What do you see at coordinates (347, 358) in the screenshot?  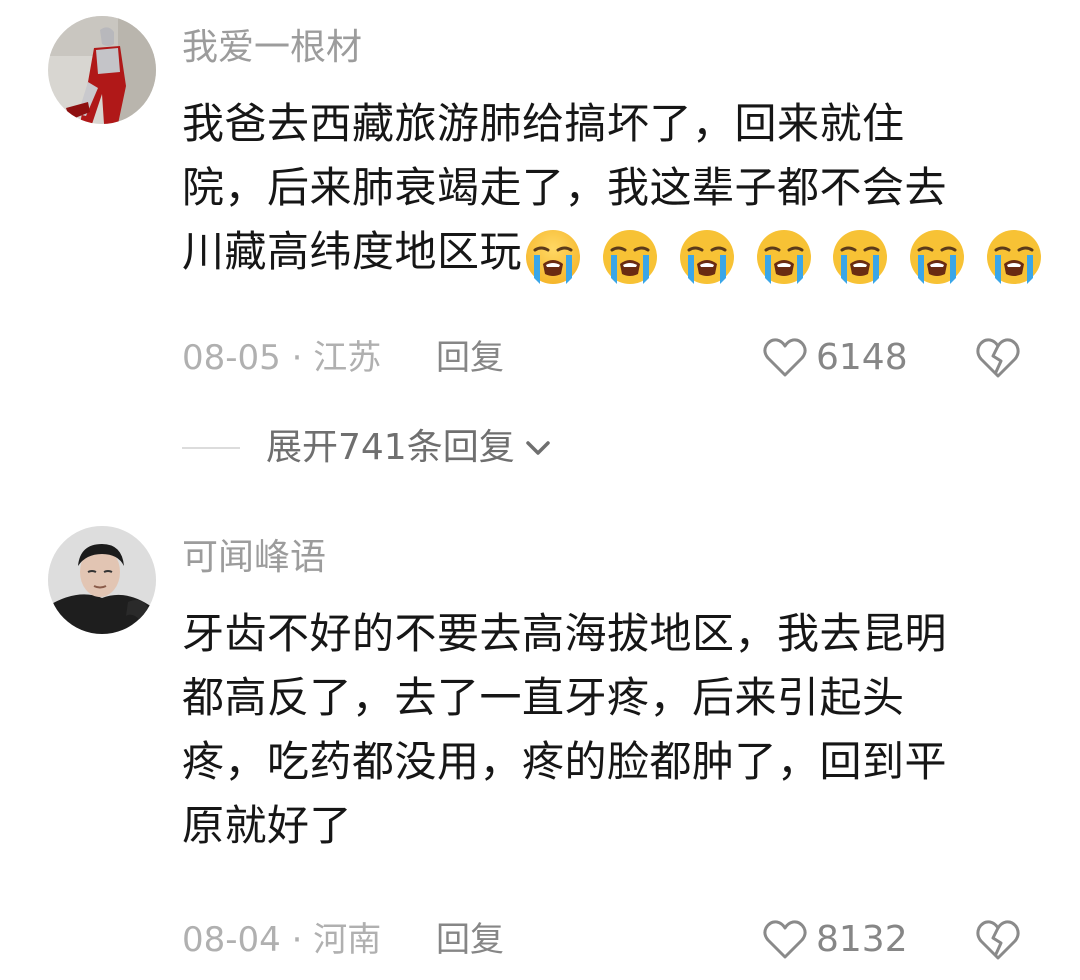 I see `comment-location: 江苏` at bounding box center [347, 358].